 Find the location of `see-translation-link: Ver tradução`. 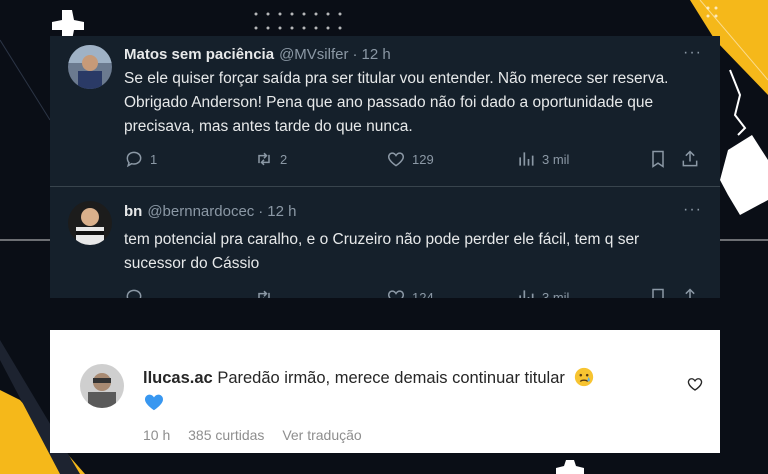

see-translation-link: Ver tradução is located at coordinates (321, 435).